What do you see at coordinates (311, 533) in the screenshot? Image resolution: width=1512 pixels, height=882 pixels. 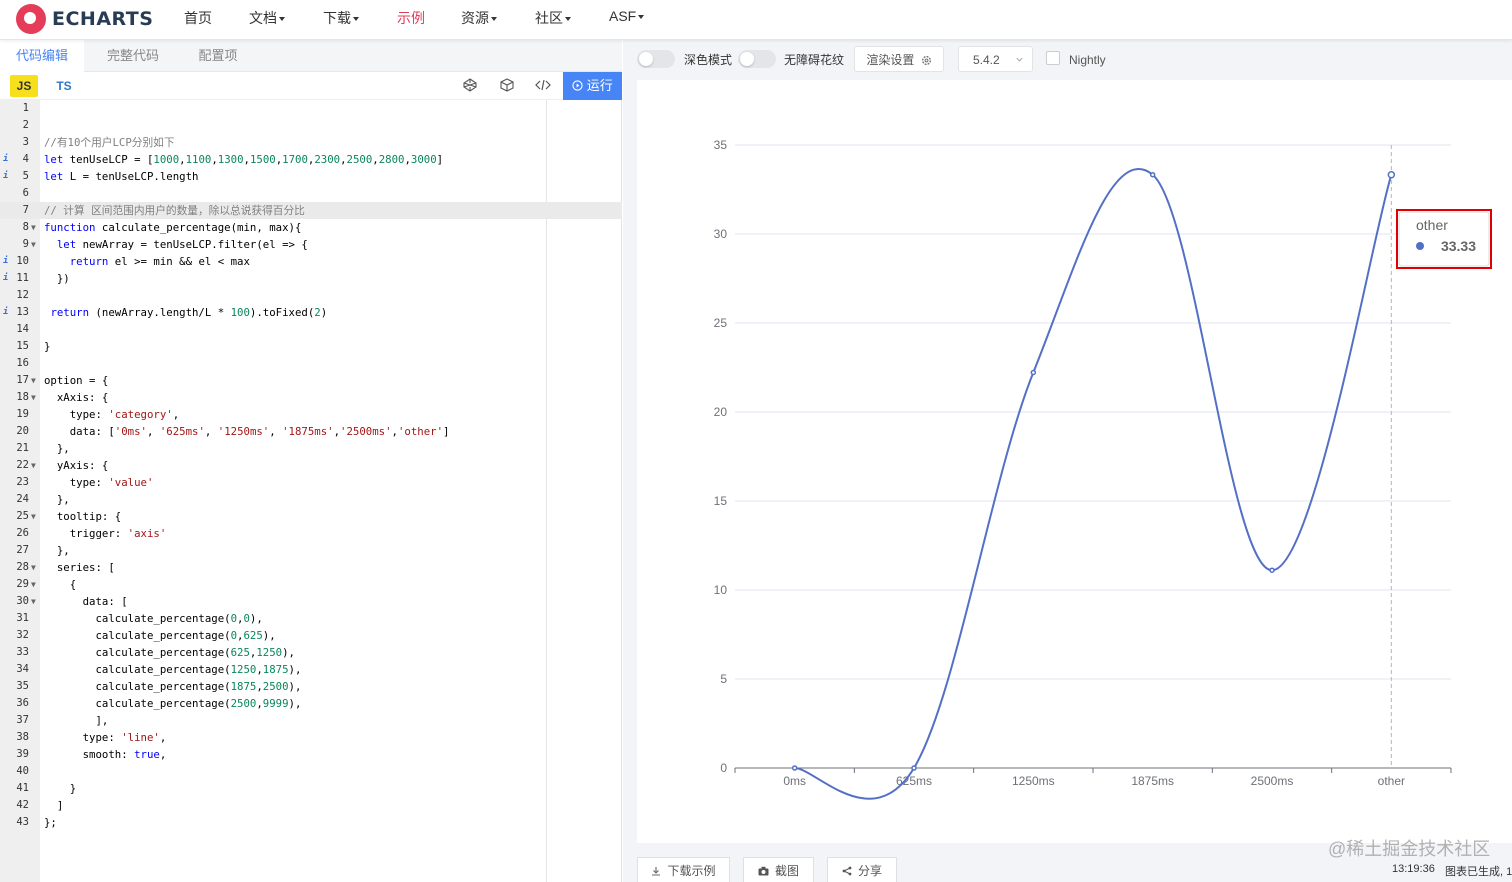 I see `code-line: 26 trigger: 'axis'` at bounding box center [311, 533].